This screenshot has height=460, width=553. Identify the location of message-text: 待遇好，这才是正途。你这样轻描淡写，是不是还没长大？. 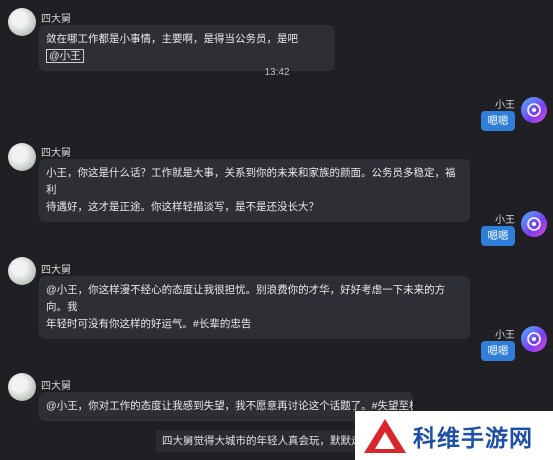
(182, 207).